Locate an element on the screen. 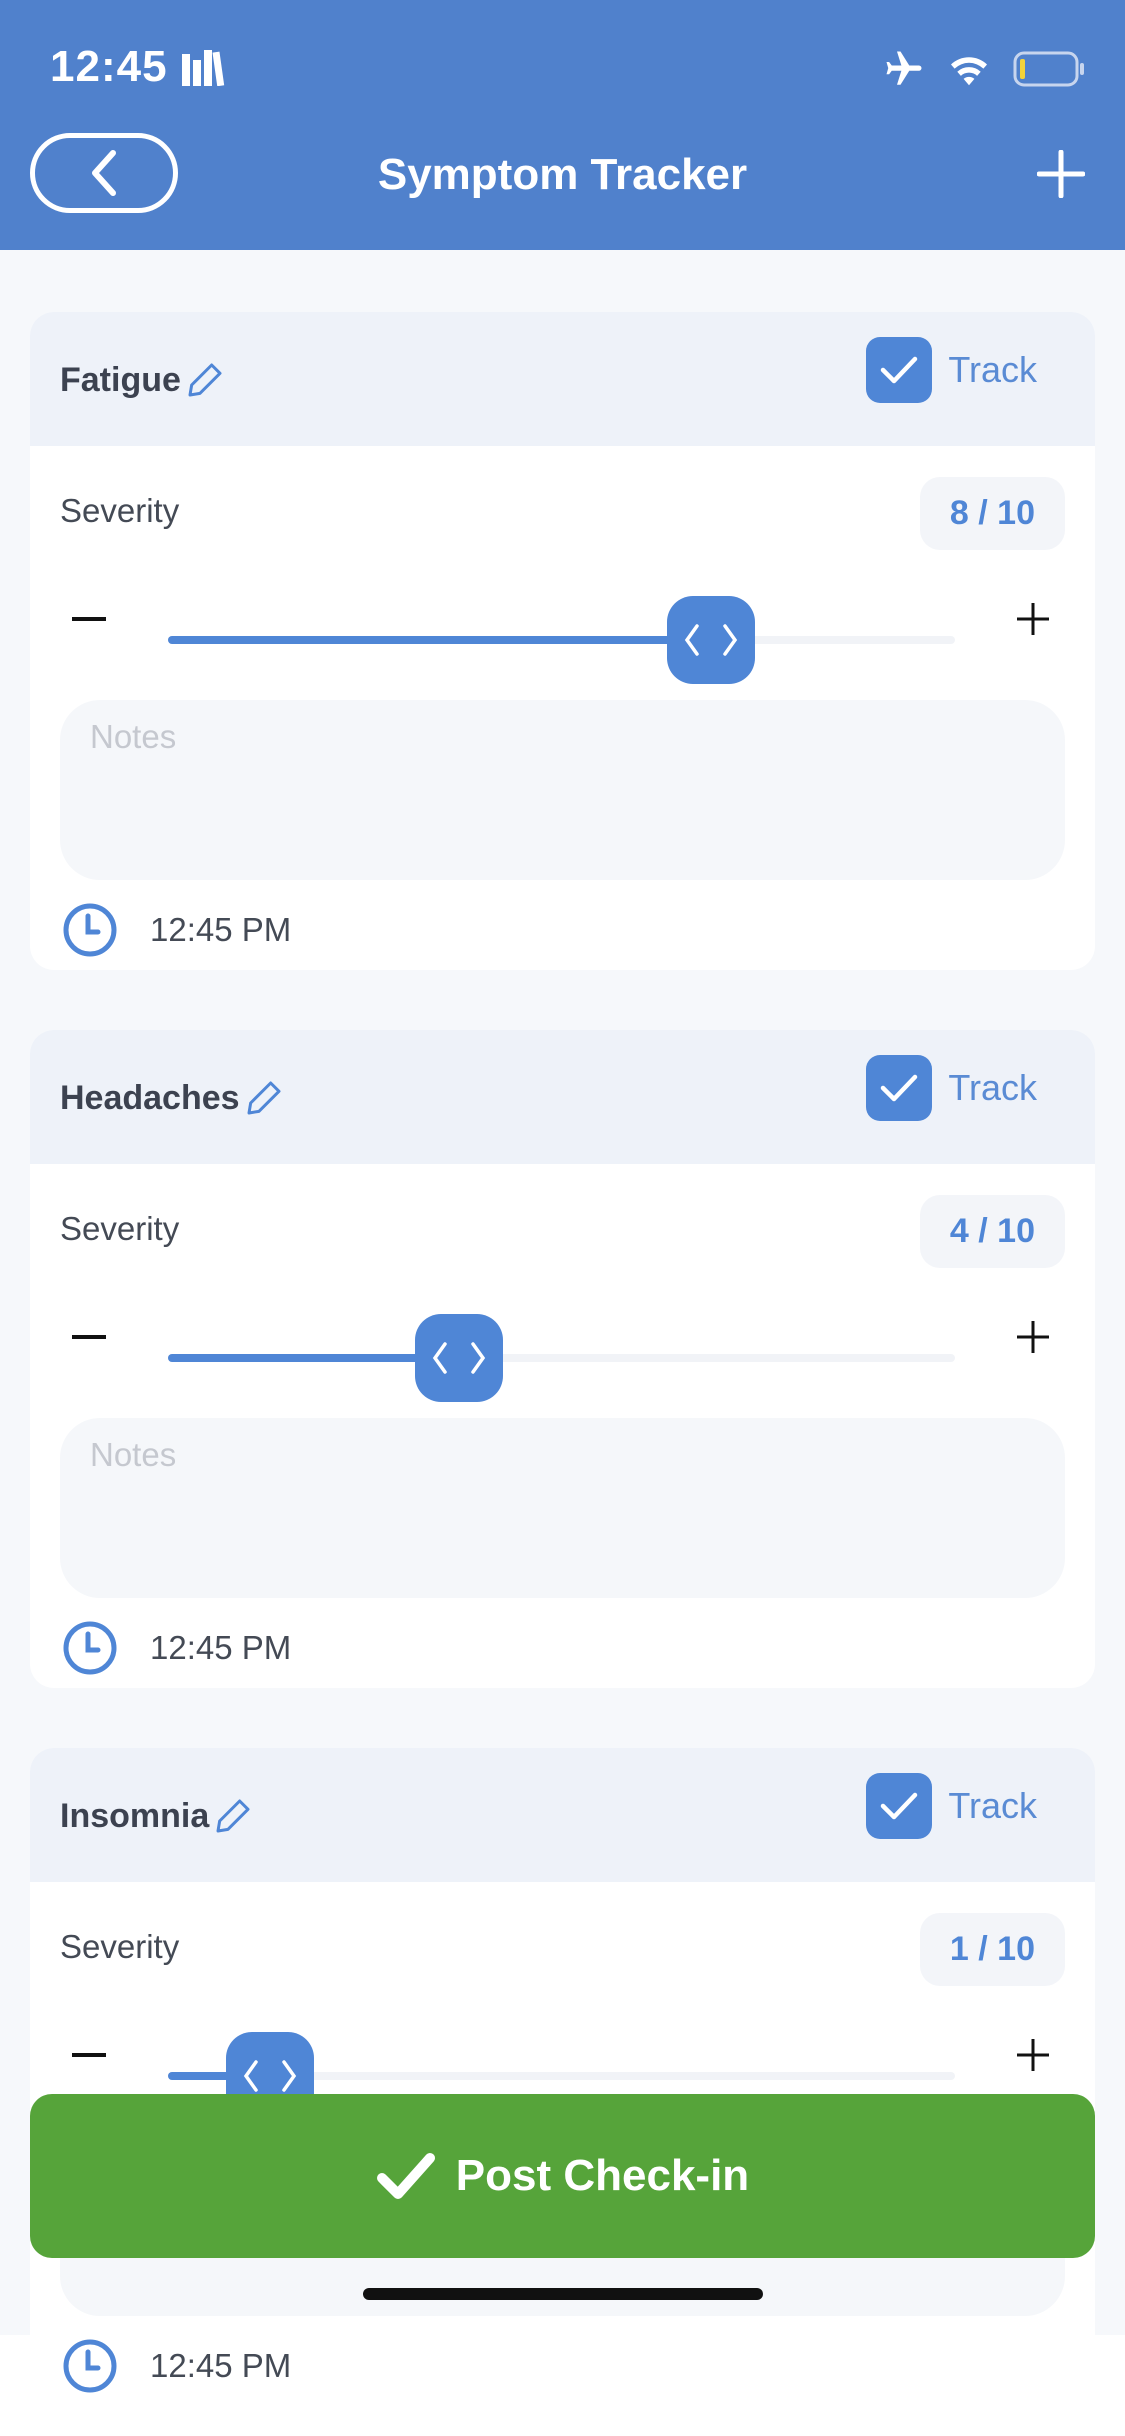  severity-value: 4 / 10 is located at coordinates (992, 1231).